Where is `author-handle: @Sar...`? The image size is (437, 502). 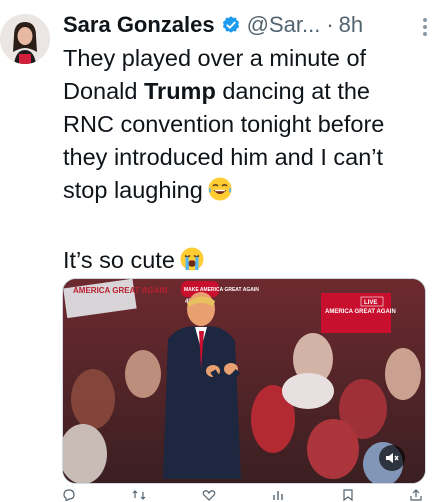 author-handle: @Sar... is located at coordinates (284, 25).